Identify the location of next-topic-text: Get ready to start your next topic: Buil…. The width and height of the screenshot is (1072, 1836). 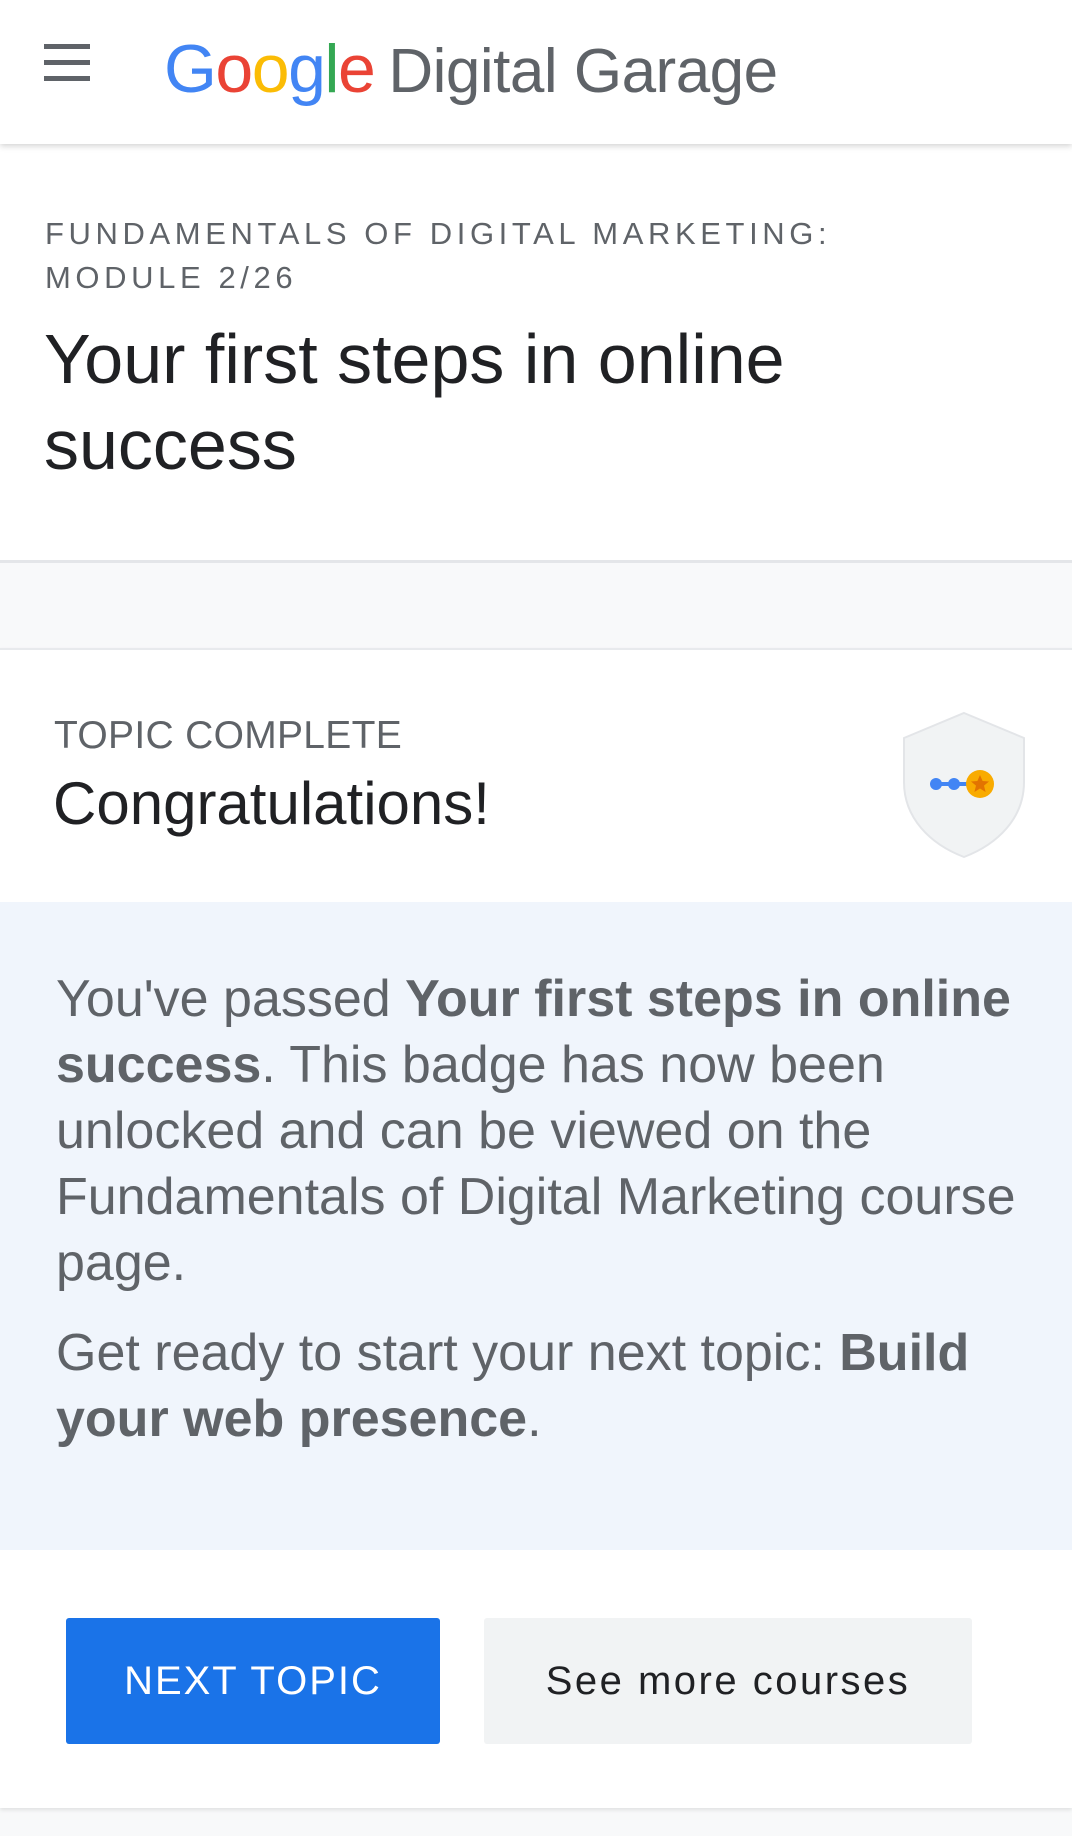
(542, 1386).